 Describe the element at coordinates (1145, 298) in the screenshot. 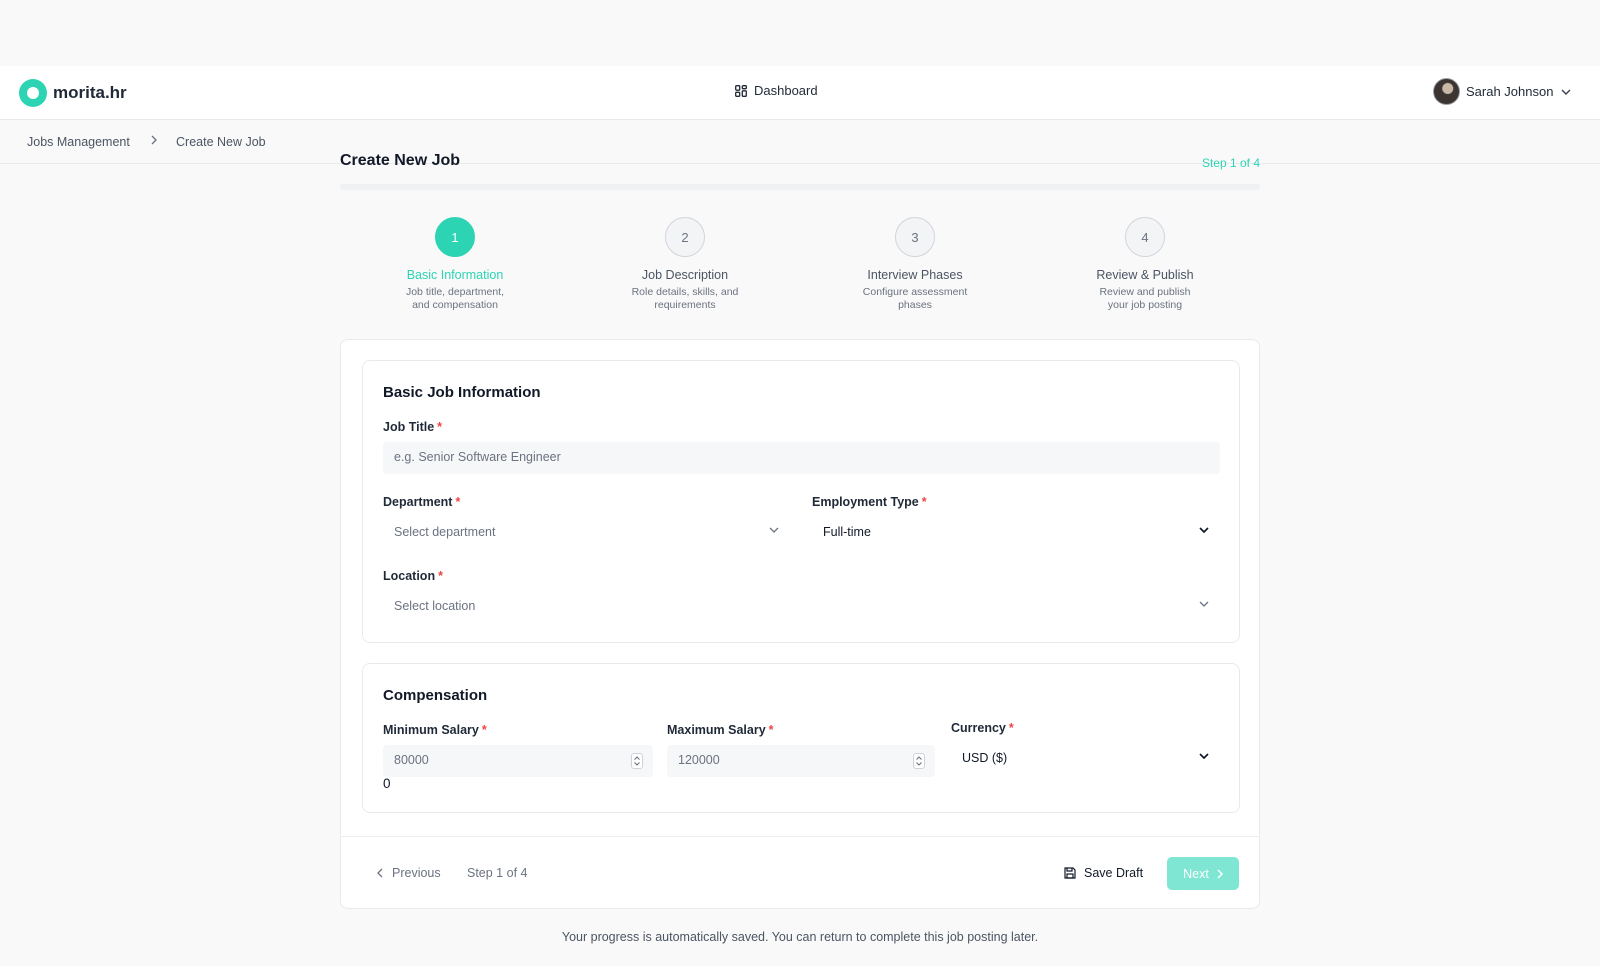

I see `step-description: Review and publish your job posting` at that location.